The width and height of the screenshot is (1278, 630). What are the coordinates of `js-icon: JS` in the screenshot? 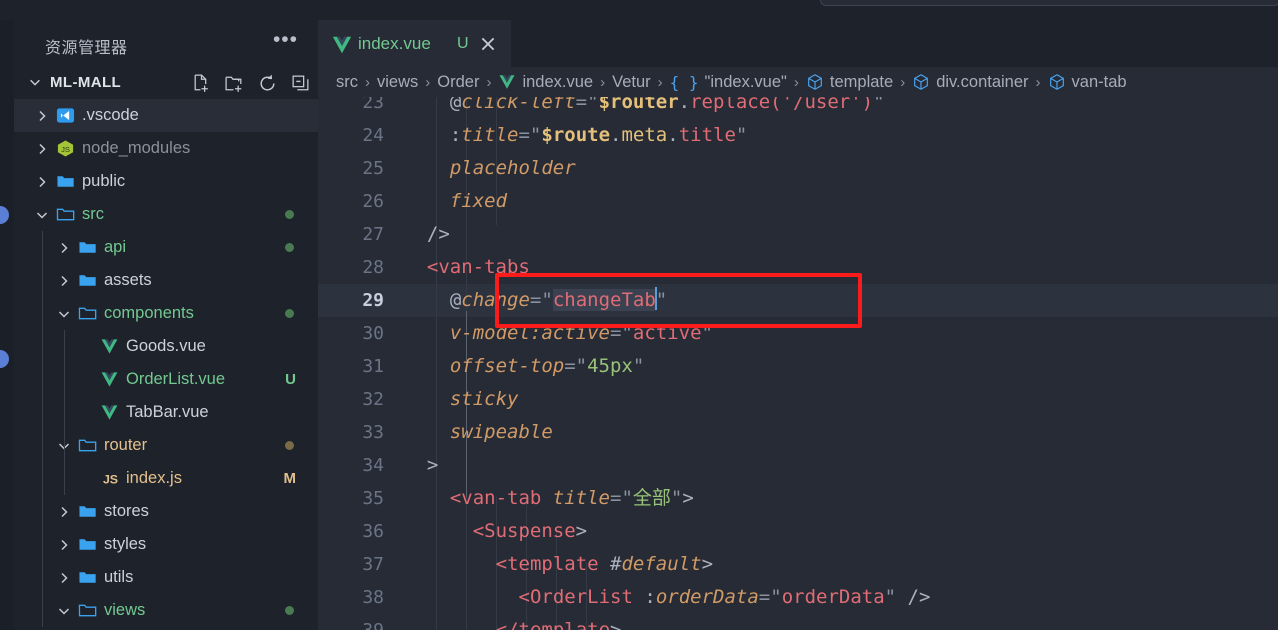 It's located at (110, 479).